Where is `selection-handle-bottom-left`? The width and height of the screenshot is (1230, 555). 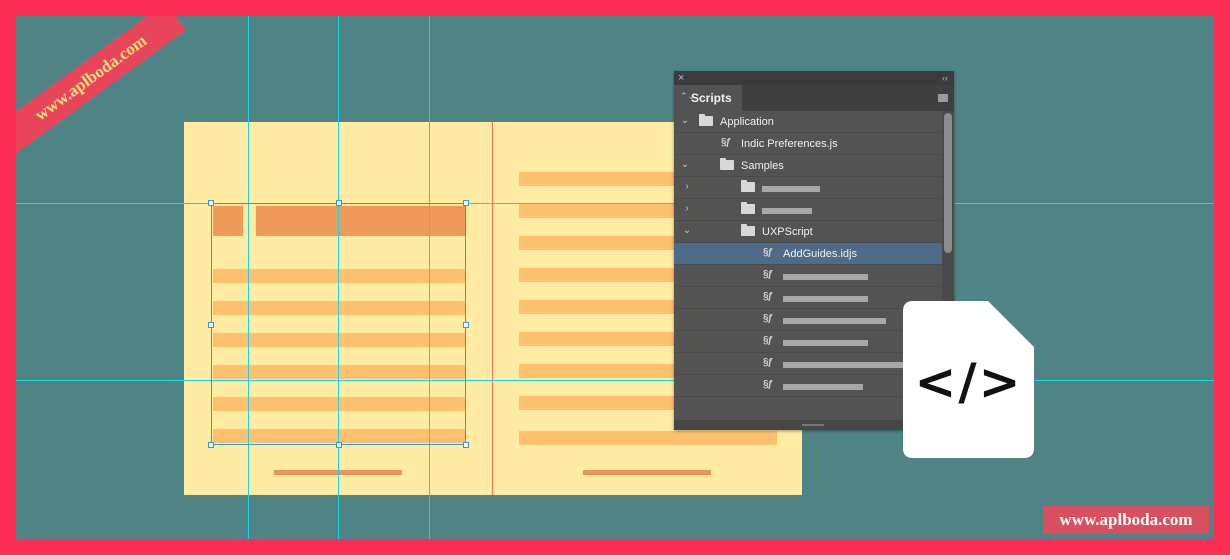 selection-handle-bottom-left is located at coordinates (211, 445).